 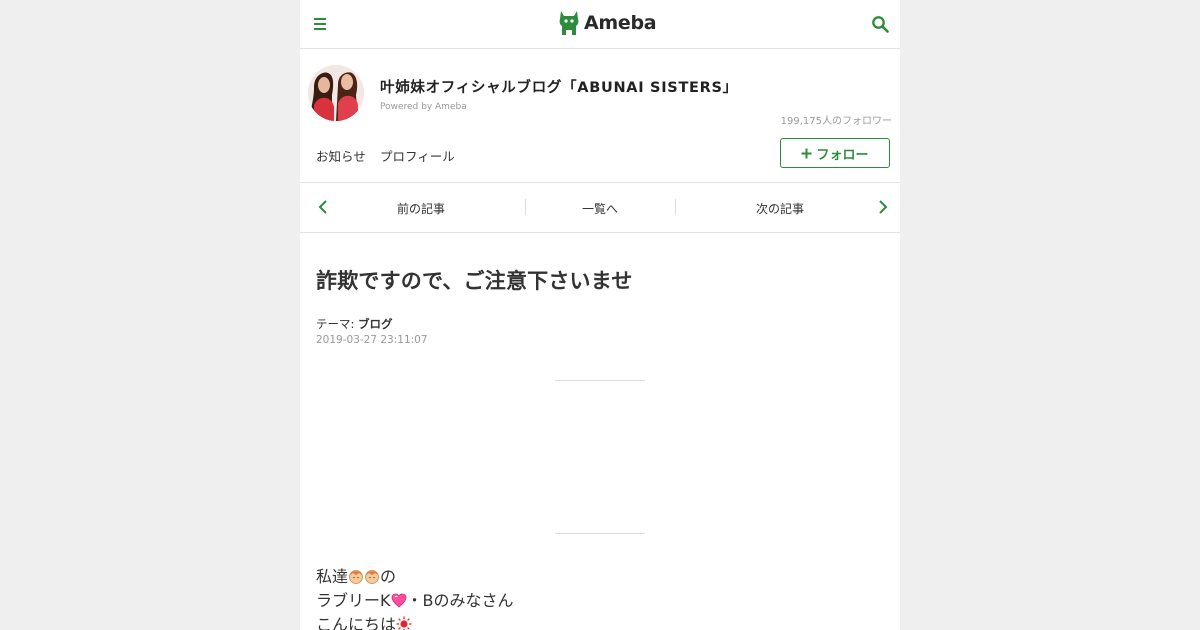 I want to click on ameba-mascot-icon, so click(x=569, y=23).